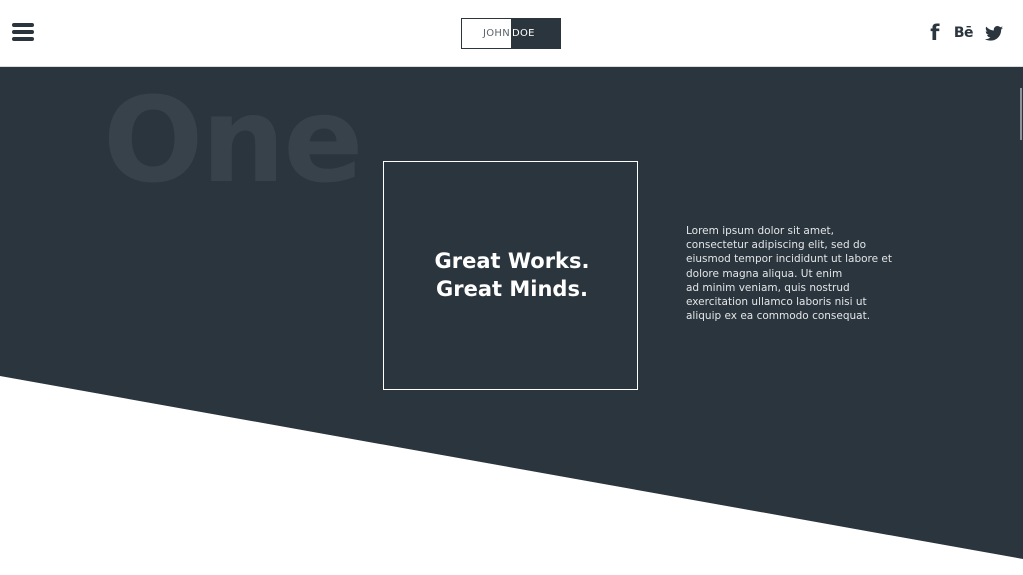  What do you see at coordinates (935, 33) in the screenshot?
I see `facebook-icon: f` at bounding box center [935, 33].